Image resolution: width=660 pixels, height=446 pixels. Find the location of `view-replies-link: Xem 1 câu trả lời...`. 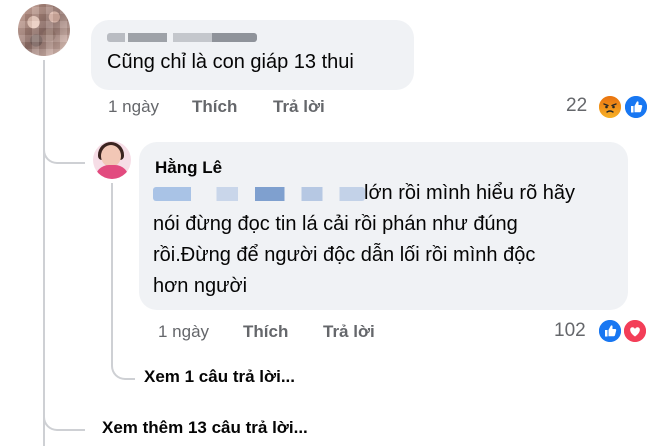

view-replies-link: Xem 1 câu trả lời... is located at coordinates (219, 377).